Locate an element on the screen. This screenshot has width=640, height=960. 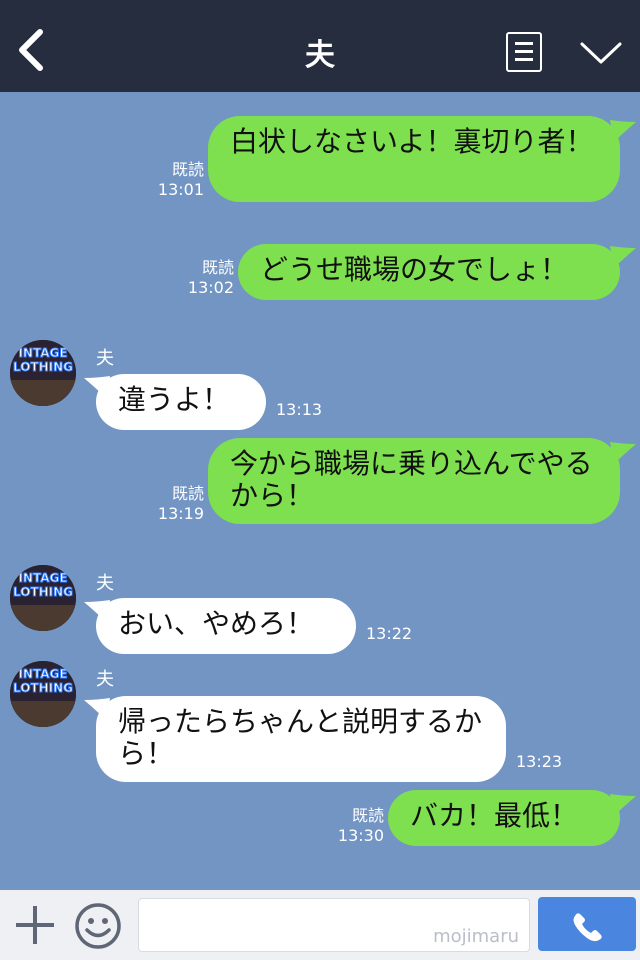
message-time: 13:13 is located at coordinates (299, 409).